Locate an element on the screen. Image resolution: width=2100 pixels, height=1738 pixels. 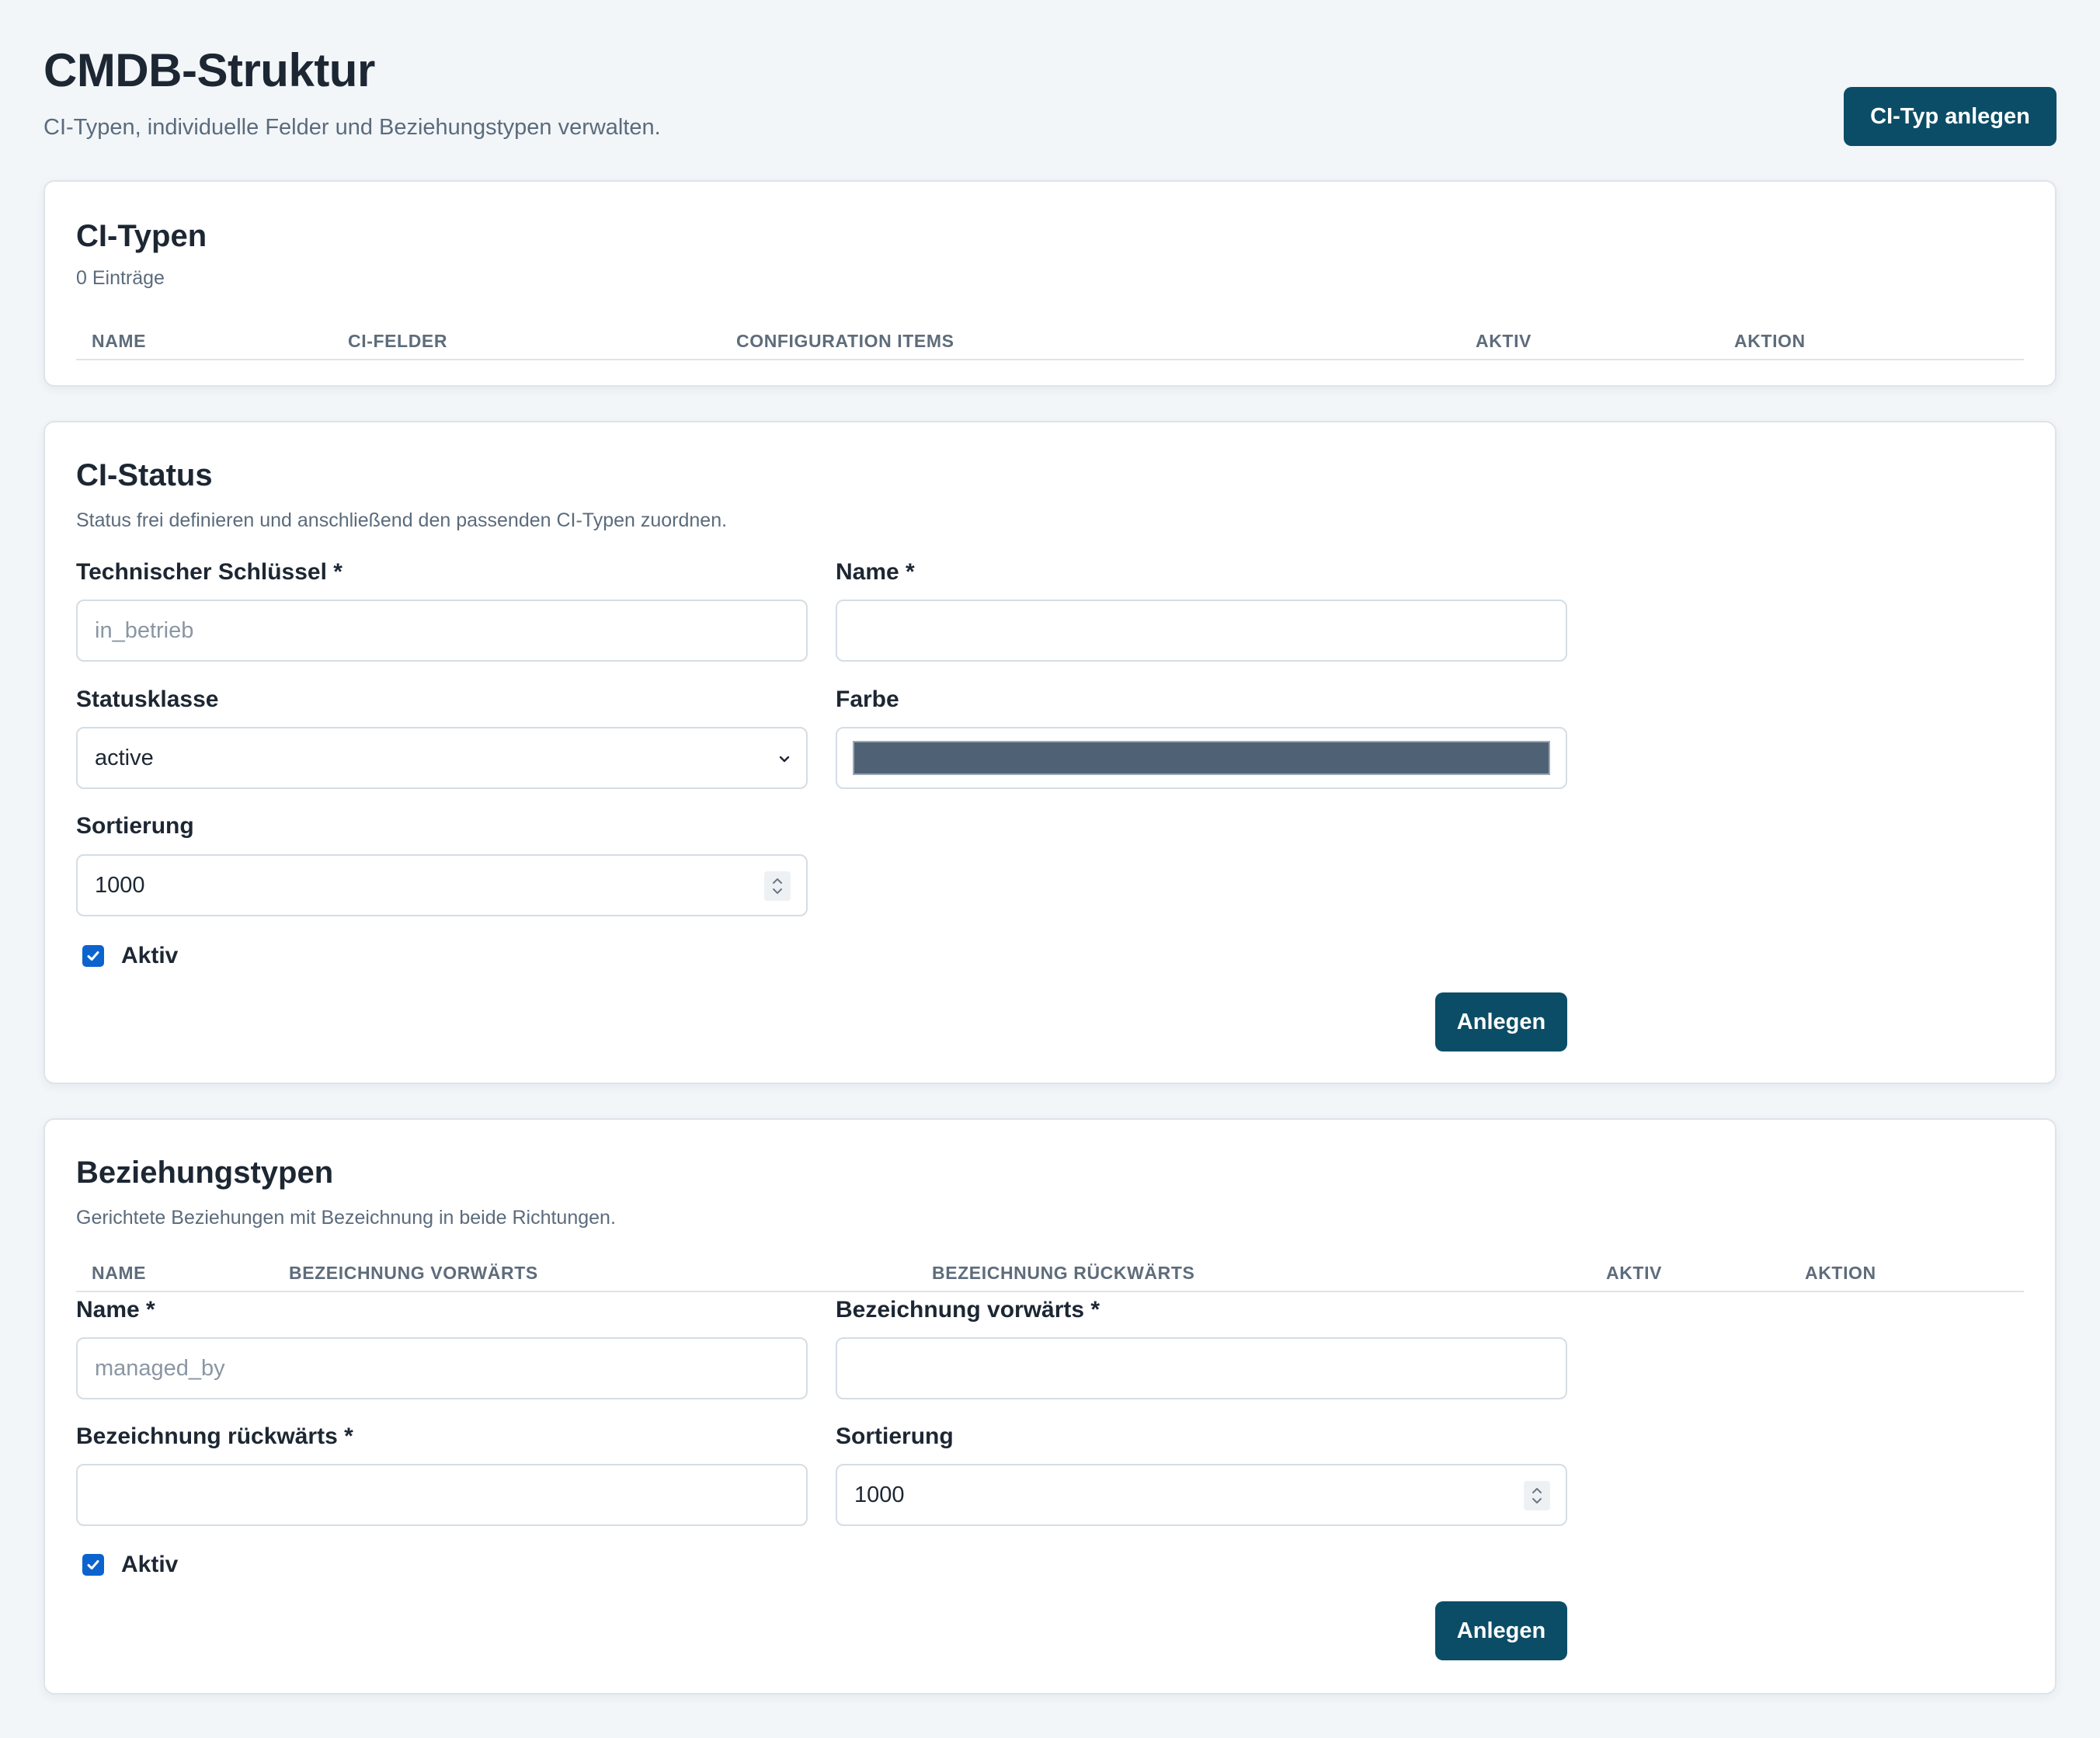
column-header-ci-fields: CI-FELDER is located at coordinates (397, 341).